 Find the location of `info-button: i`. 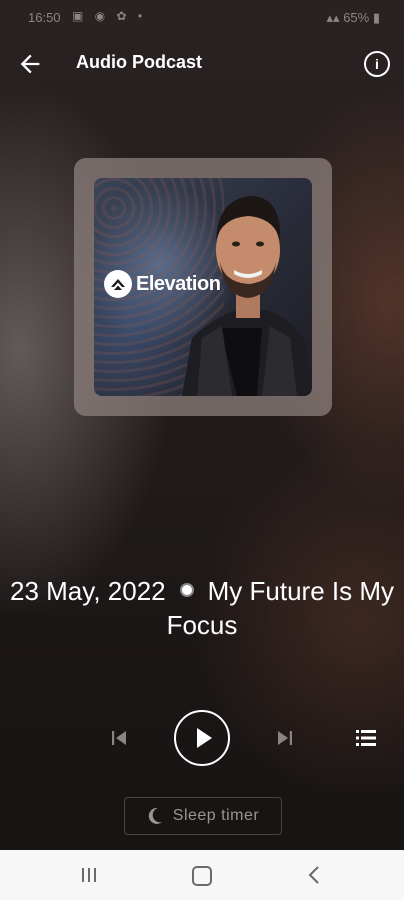

info-button: i is located at coordinates (377, 64).